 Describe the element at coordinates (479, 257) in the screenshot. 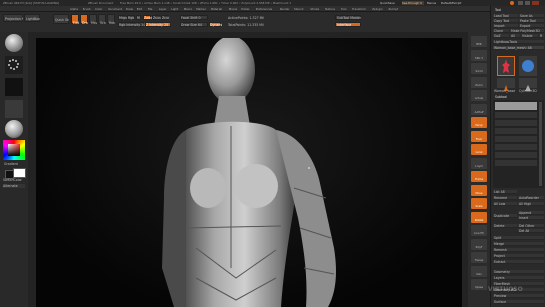

I see `shelf-transp-button: Transp` at that location.